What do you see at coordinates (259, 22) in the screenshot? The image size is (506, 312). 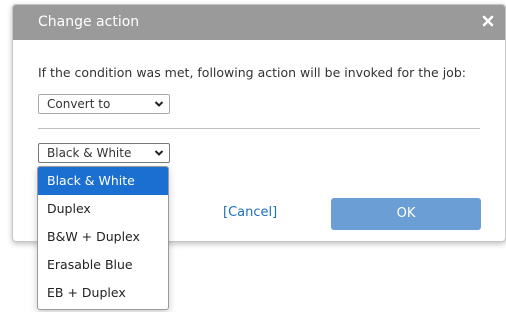 I see `dialog-titlebar: Change action` at bounding box center [259, 22].